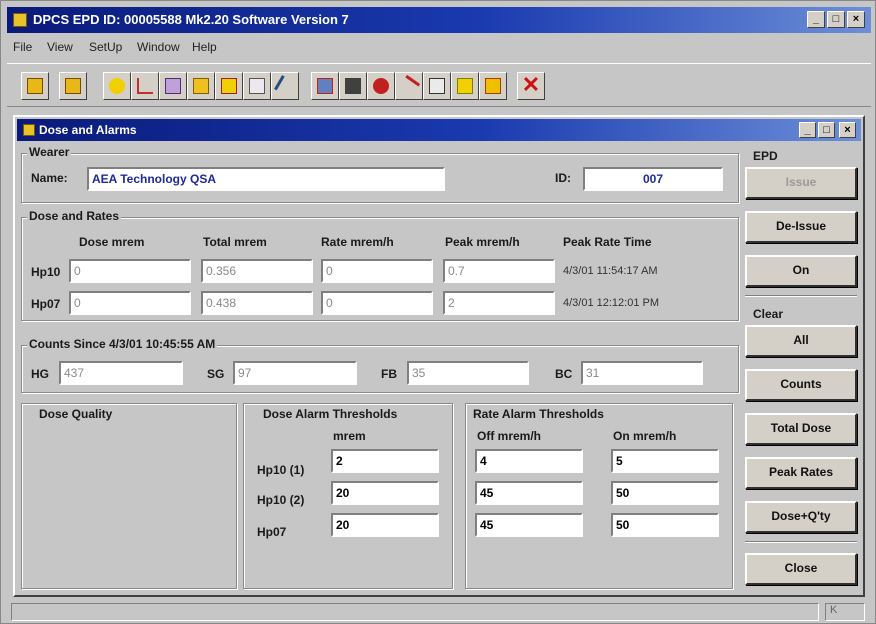 This screenshot has width=876, height=624. Describe the element at coordinates (20, 20) in the screenshot. I see `app-icon` at that location.